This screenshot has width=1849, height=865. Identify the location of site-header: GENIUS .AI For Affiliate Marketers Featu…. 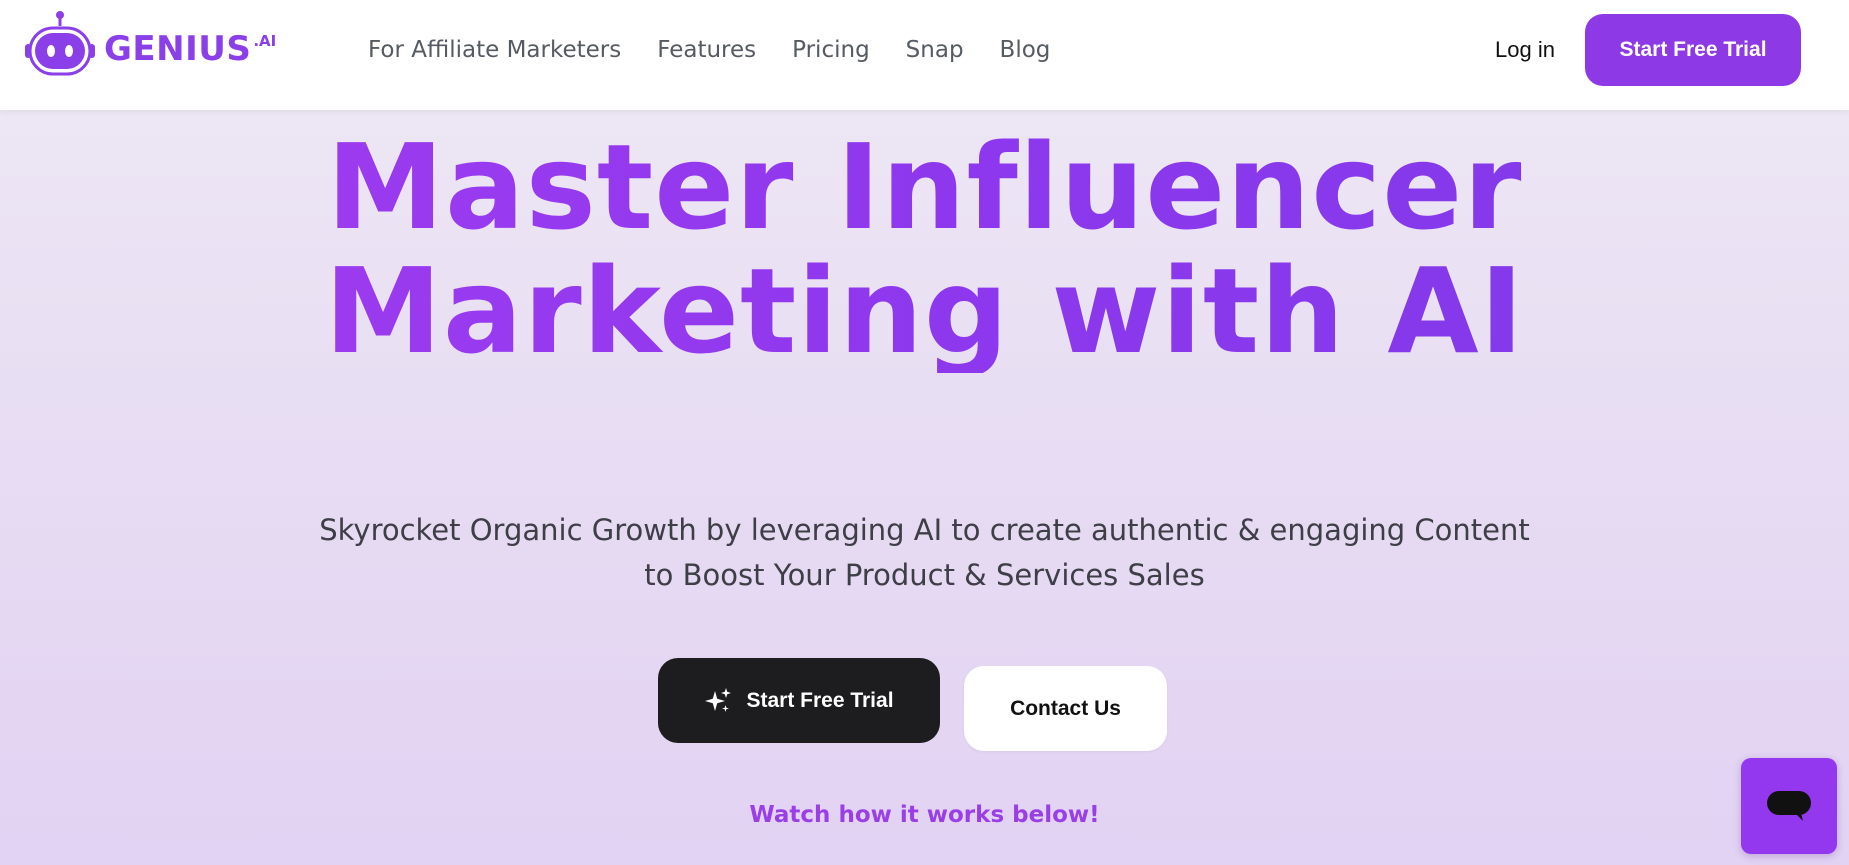
(924, 55).